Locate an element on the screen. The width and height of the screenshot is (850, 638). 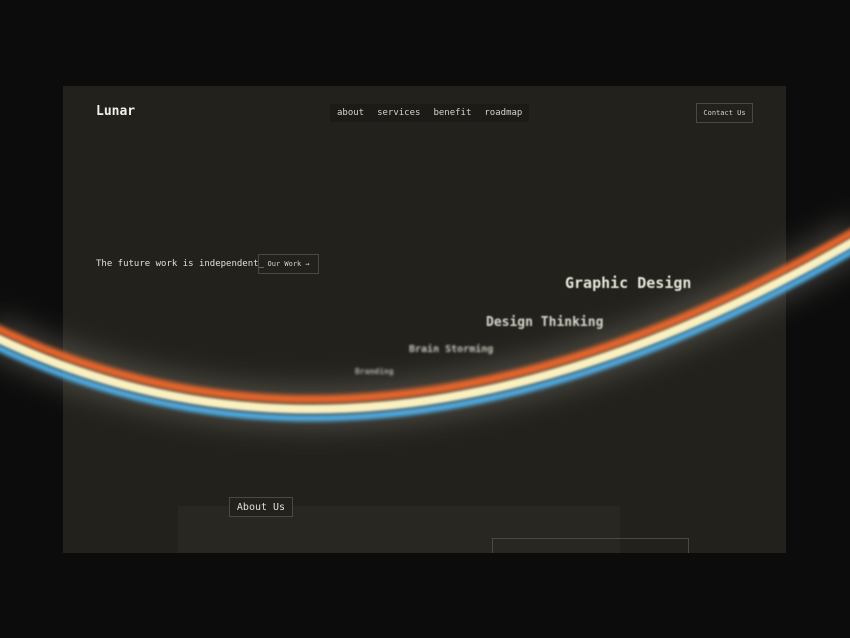
nav-item-roadmap: roadmap is located at coordinates (503, 113).